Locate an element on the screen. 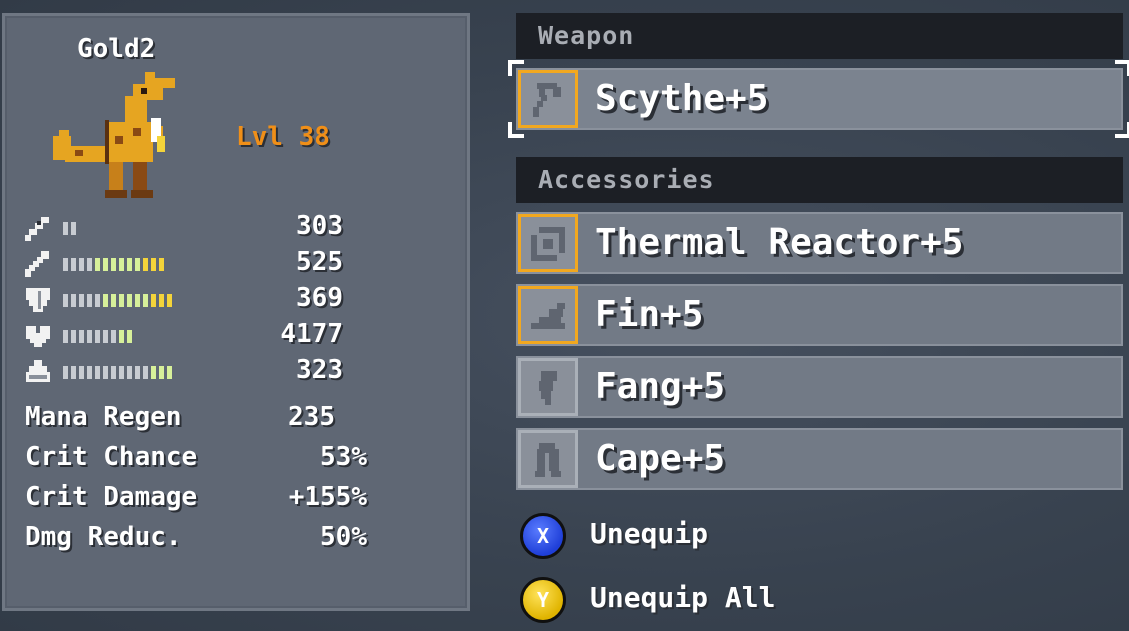 This screenshot has height=631, width=1129. weapon-name: Scythe+5 is located at coordinates (682, 98).